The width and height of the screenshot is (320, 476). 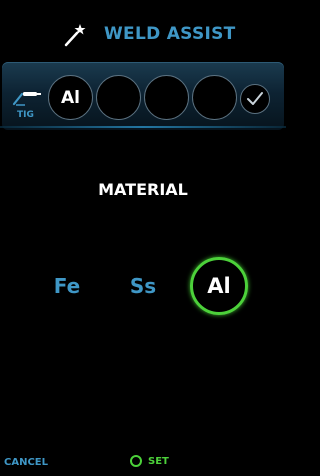 What do you see at coordinates (170, 34) in the screenshot?
I see `page-title: WELD ASSIST` at bounding box center [170, 34].